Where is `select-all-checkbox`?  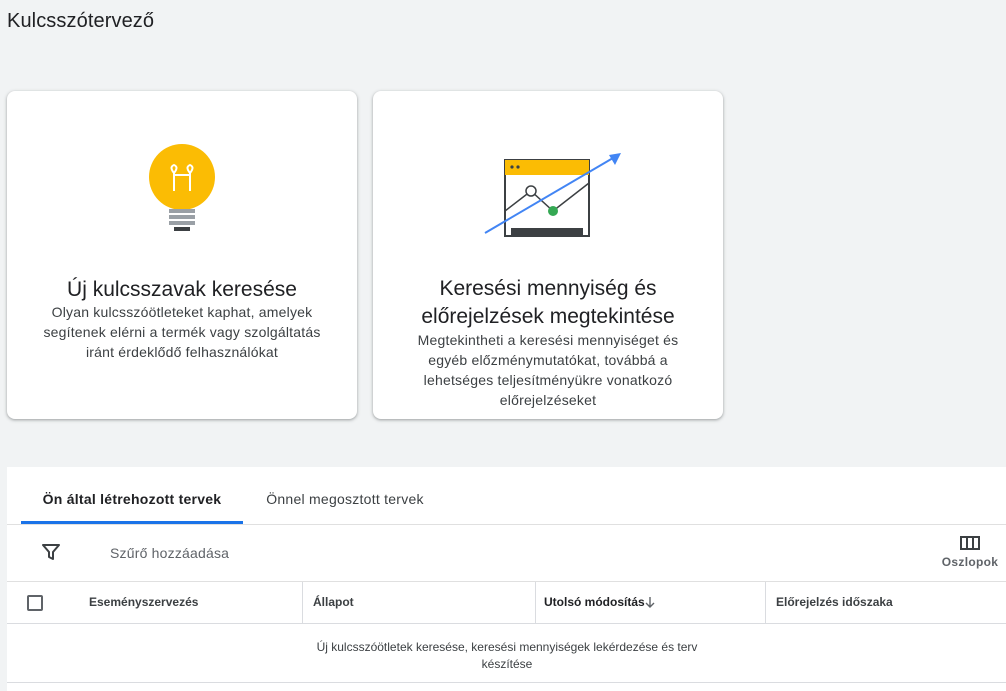
select-all-checkbox is located at coordinates (35, 603).